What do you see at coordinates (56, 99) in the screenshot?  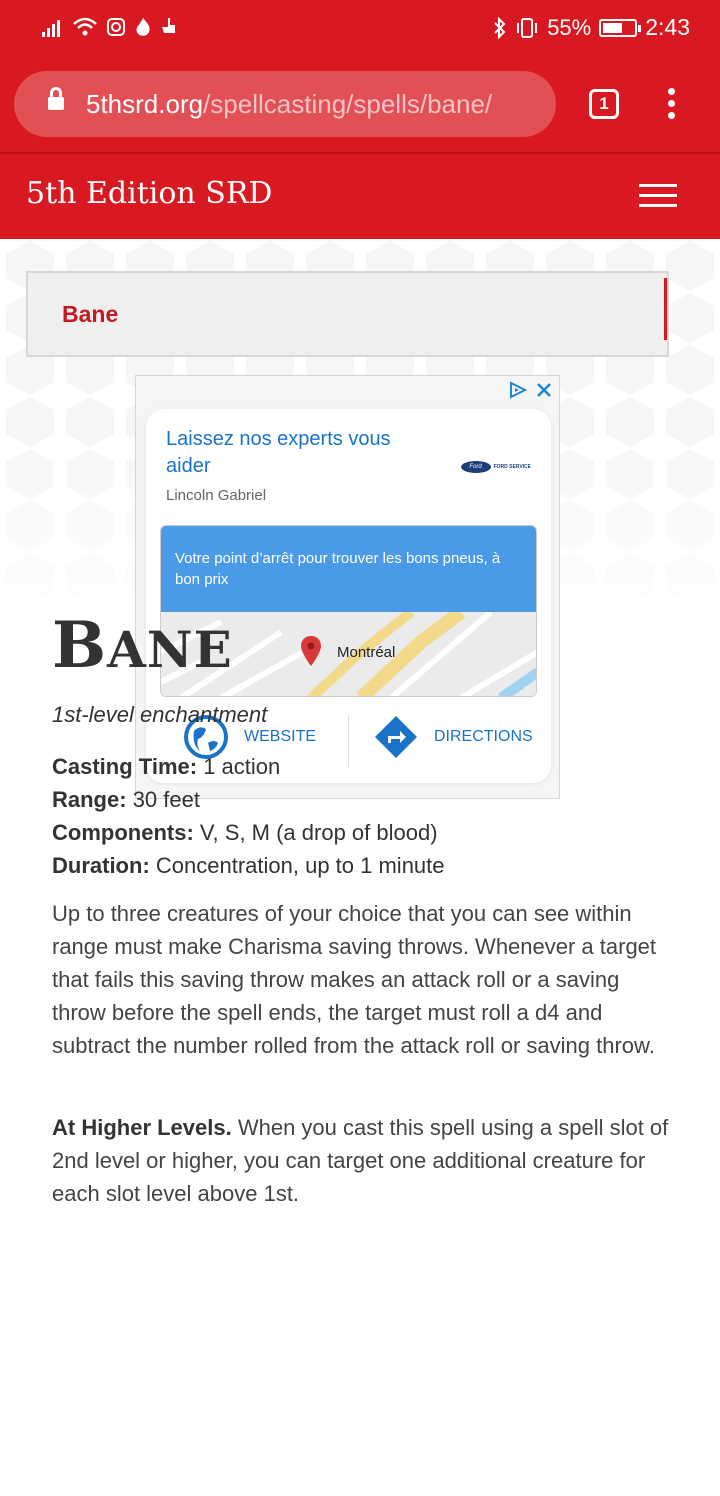 I see `lock-icon` at bounding box center [56, 99].